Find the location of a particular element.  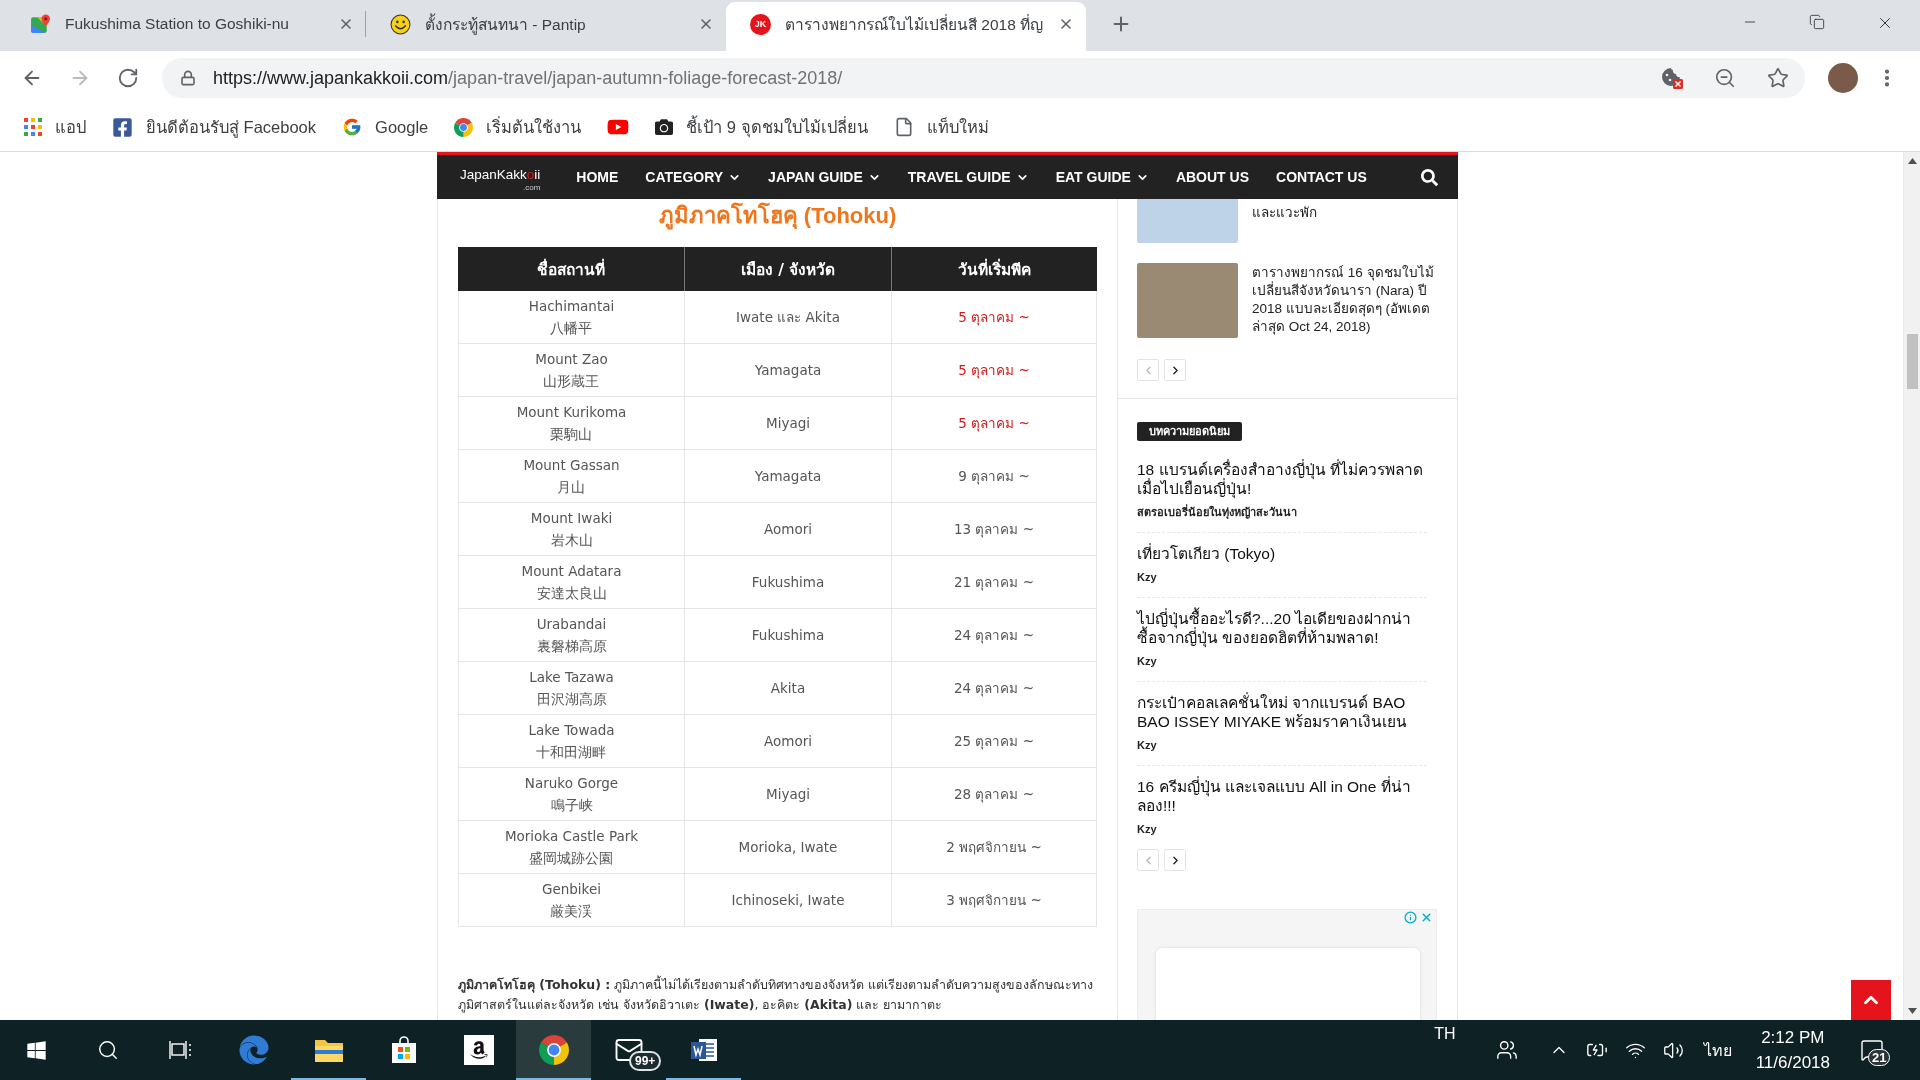

table-cell: 2 พฤศจิกายน ~ is located at coordinates (994, 847).